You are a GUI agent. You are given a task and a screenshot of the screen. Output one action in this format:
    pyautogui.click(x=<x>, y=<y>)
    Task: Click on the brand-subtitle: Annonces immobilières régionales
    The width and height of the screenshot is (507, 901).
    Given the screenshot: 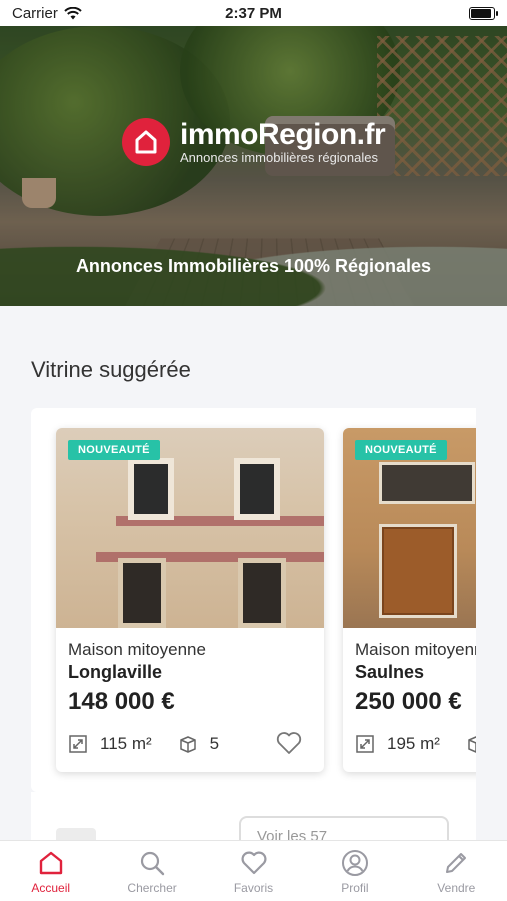 What is the action you would take?
    pyautogui.click(x=279, y=157)
    